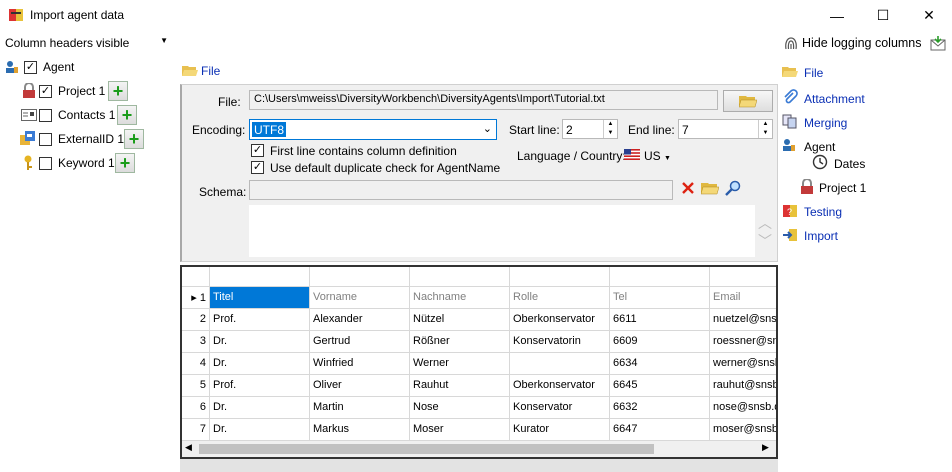 The image size is (952, 472). What do you see at coordinates (196, 386) in the screenshot?
I see `row-header: 5` at bounding box center [196, 386].